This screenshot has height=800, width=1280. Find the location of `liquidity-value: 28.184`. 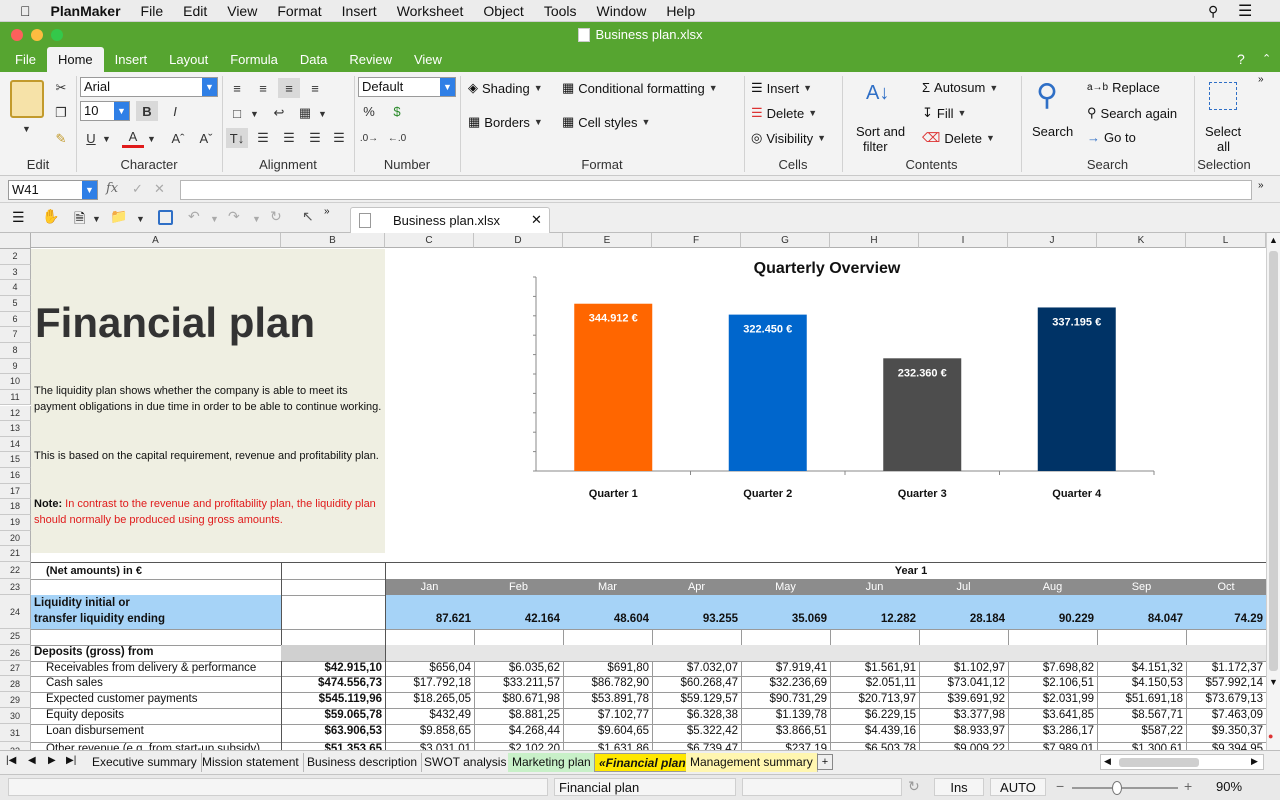

liquidity-value: 28.184 is located at coordinates (963, 619).